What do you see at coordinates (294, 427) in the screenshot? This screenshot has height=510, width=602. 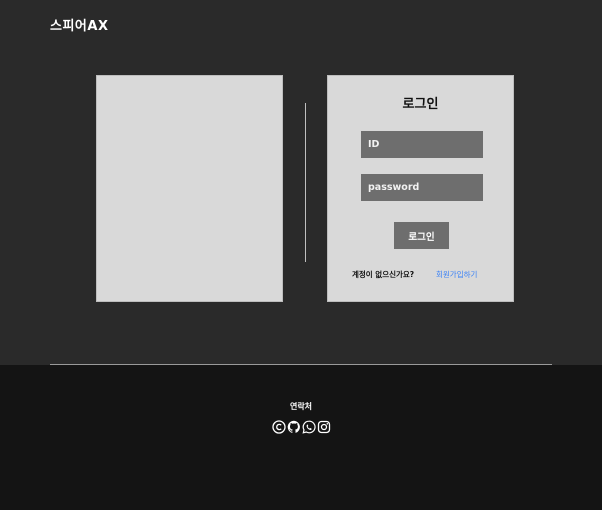 I see `github-icon` at bounding box center [294, 427].